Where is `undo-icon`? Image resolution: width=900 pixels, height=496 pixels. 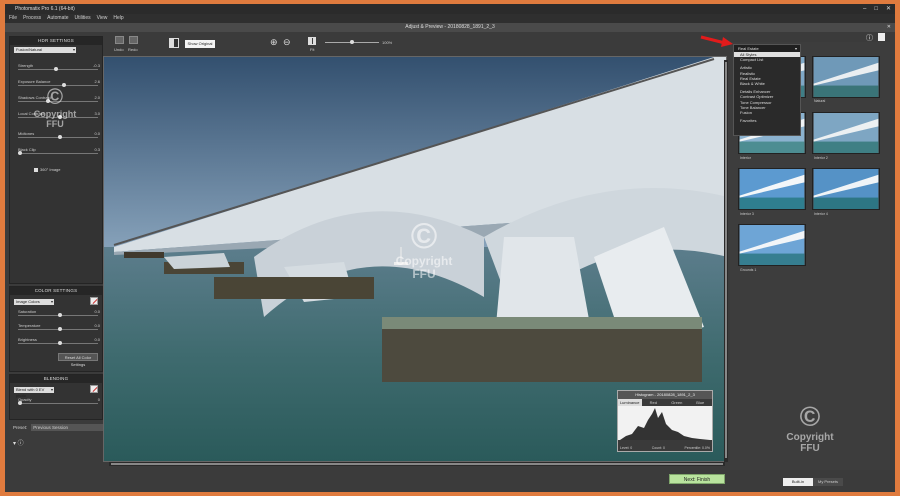
undo-icon is located at coordinates (119, 40).